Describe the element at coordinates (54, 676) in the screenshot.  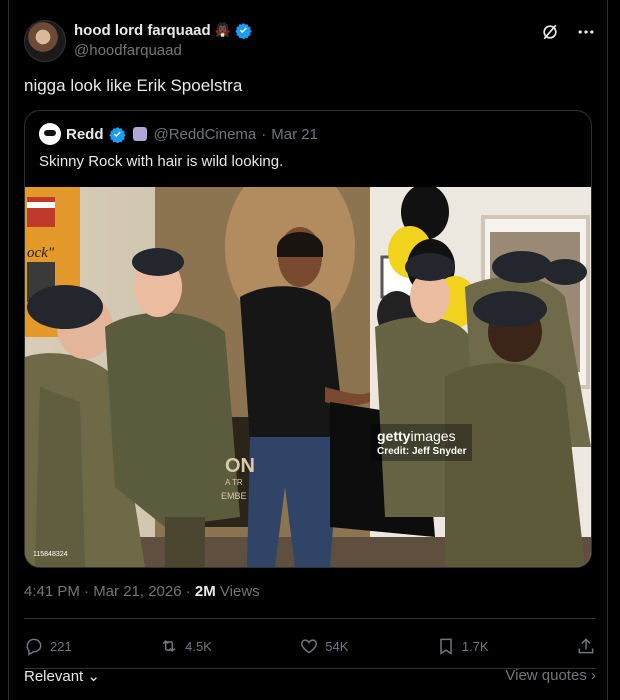
I see `sort-label: Relevant` at that location.